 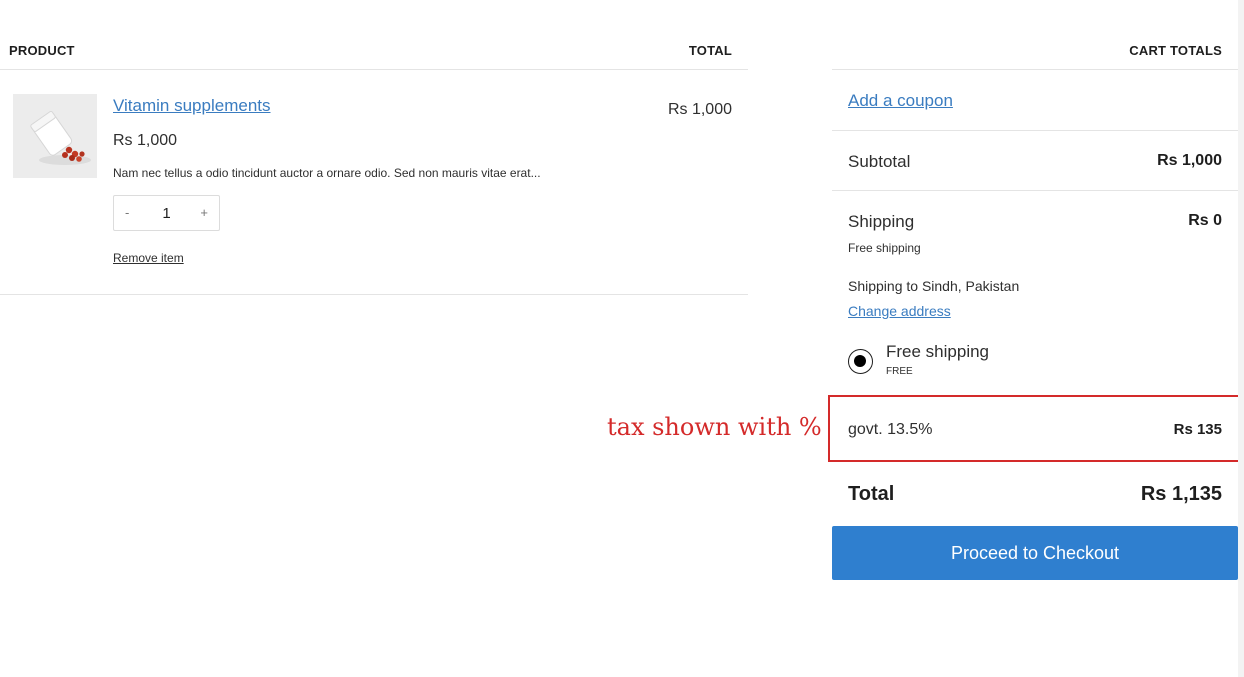 What do you see at coordinates (710, 50) in the screenshot?
I see `column-header-total: TOTAL` at bounding box center [710, 50].